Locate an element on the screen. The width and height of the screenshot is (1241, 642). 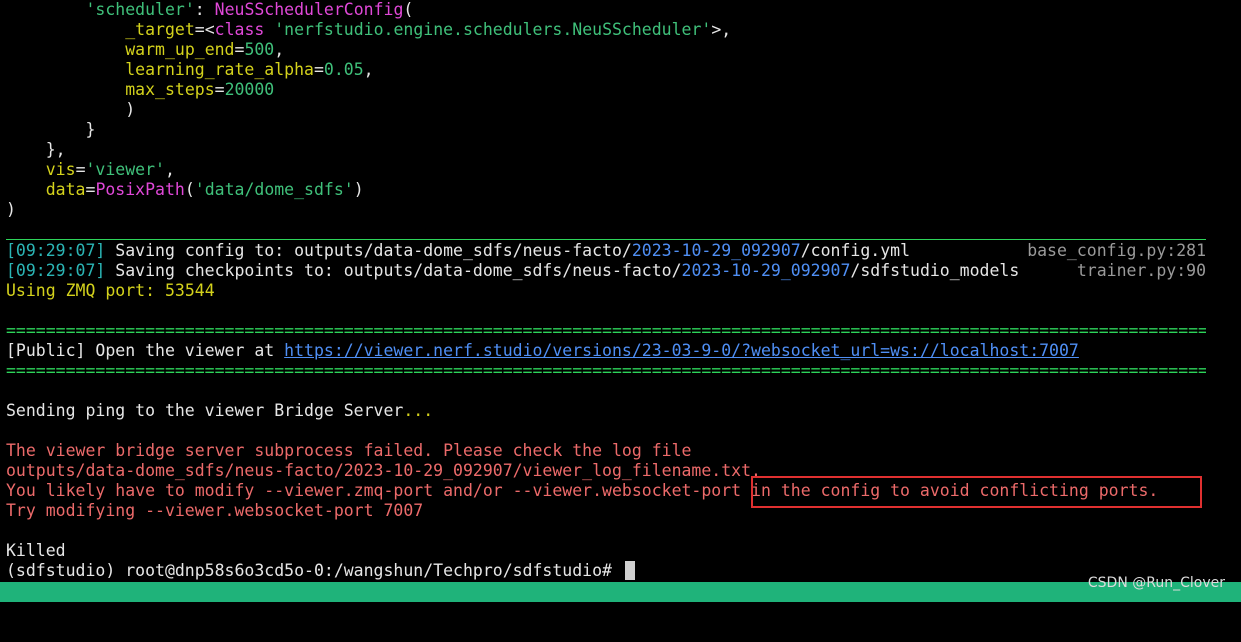
code-string: 'data/dome_sdfs' is located at coordinates (274, 189).